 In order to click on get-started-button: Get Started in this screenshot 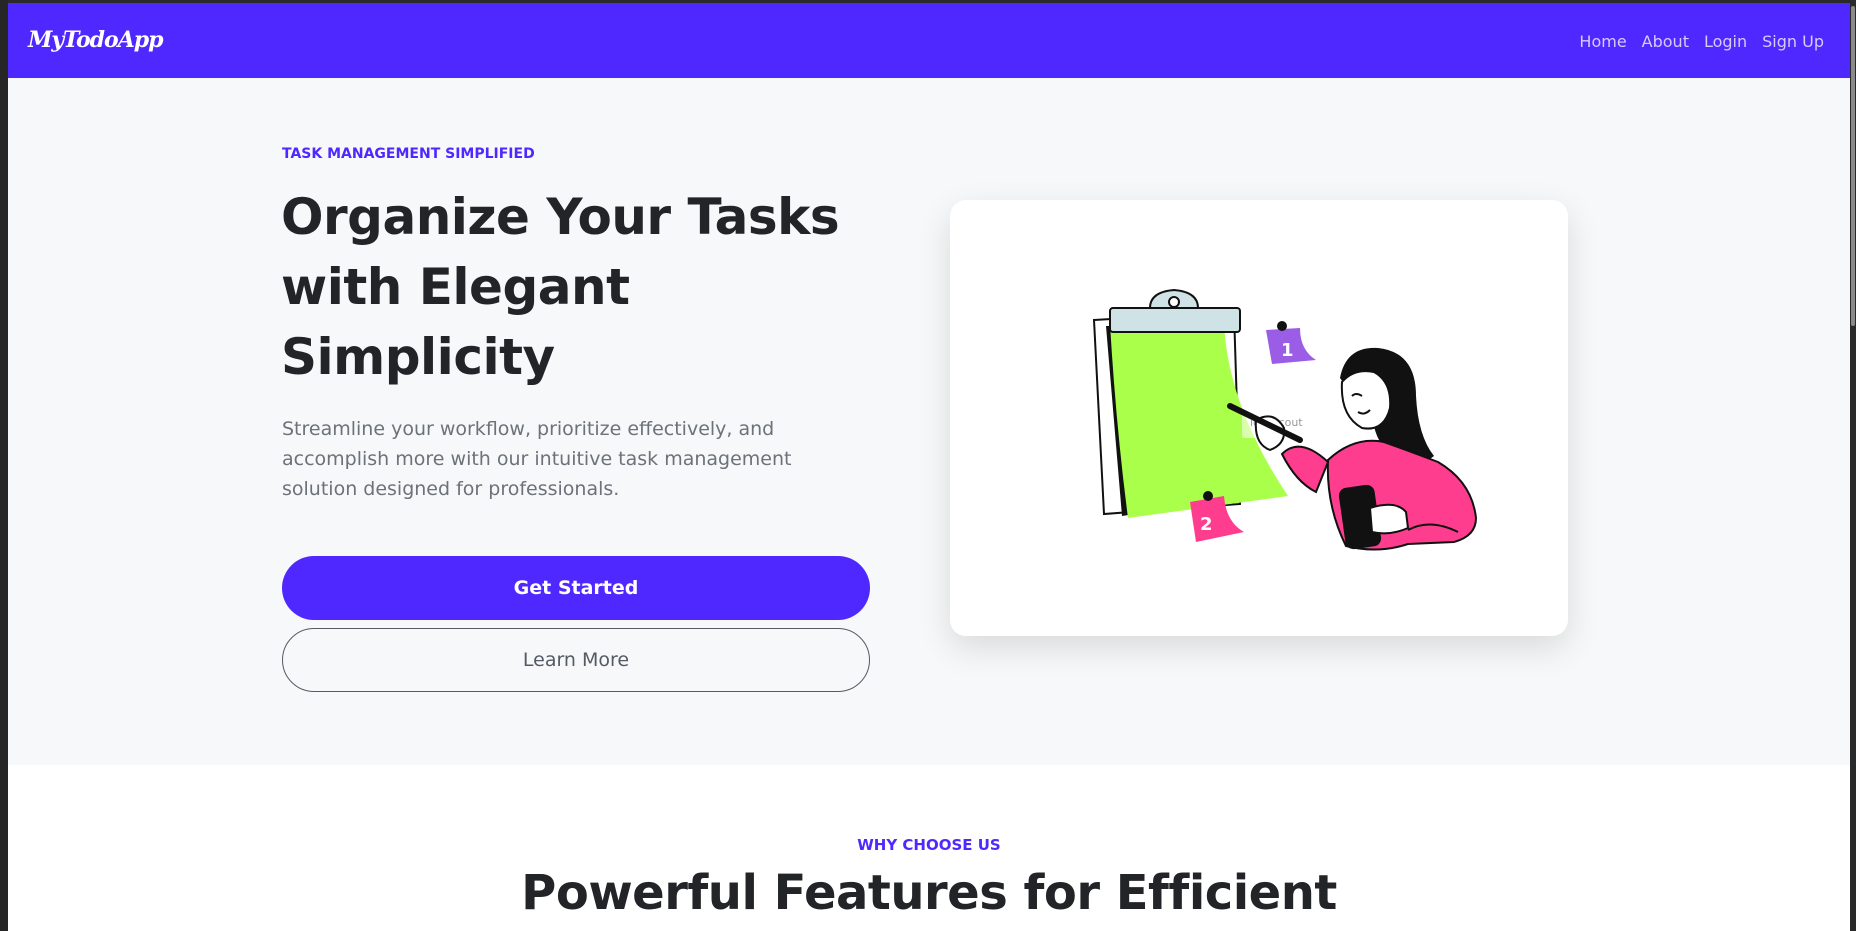, I will do `click(576, 588)`.